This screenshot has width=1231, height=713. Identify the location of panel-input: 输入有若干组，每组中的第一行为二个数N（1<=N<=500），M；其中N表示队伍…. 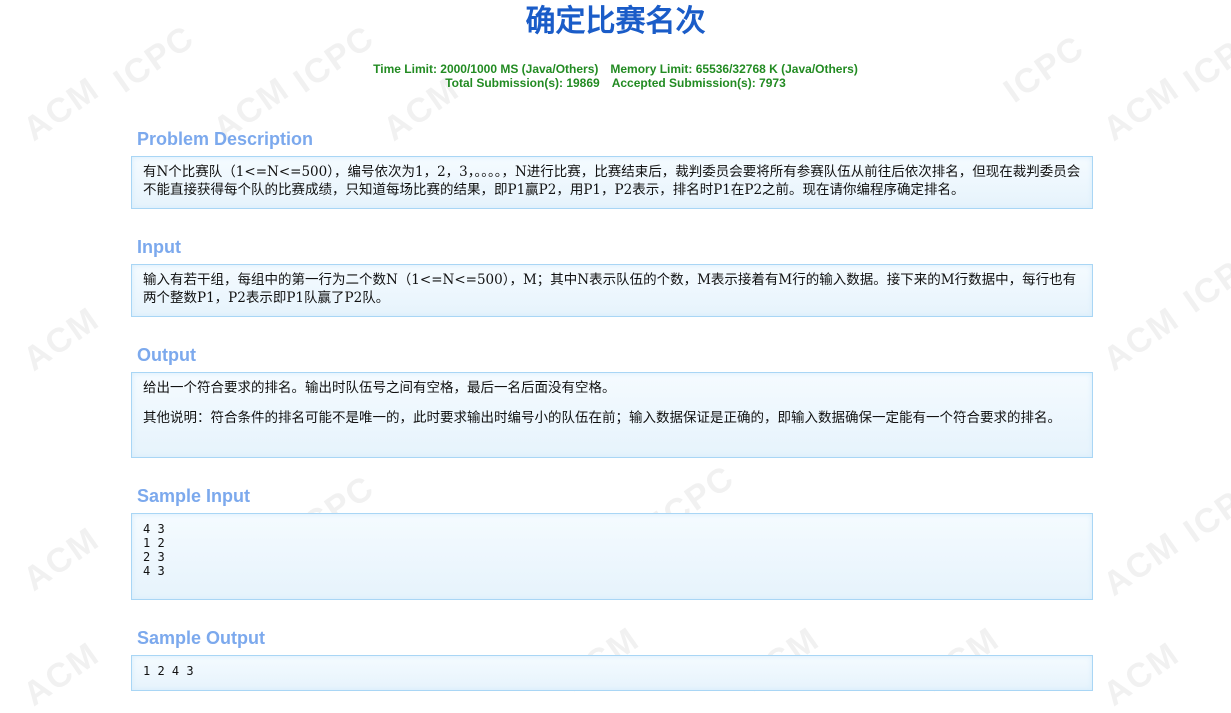
(612, 290).